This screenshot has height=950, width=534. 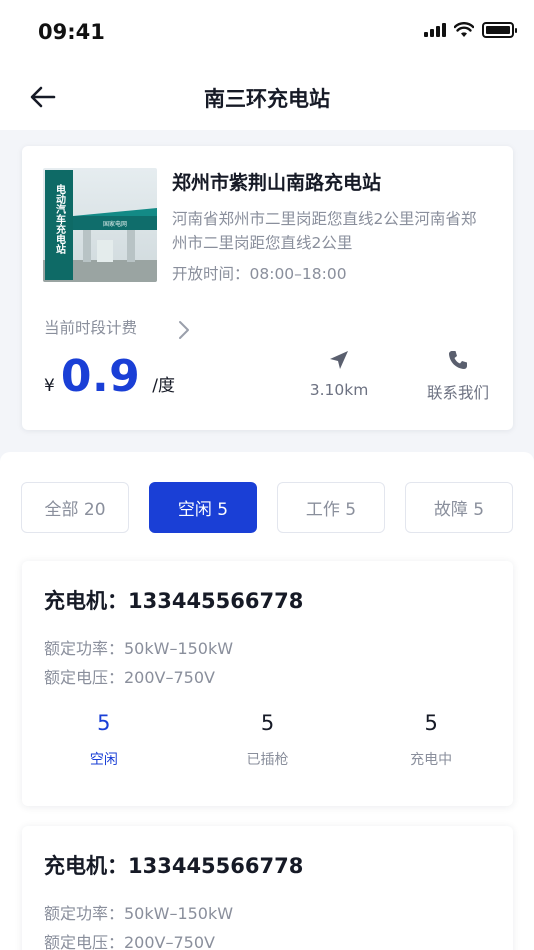 I want to click on svg-text: 国家电网, so click(x=115, y=224).